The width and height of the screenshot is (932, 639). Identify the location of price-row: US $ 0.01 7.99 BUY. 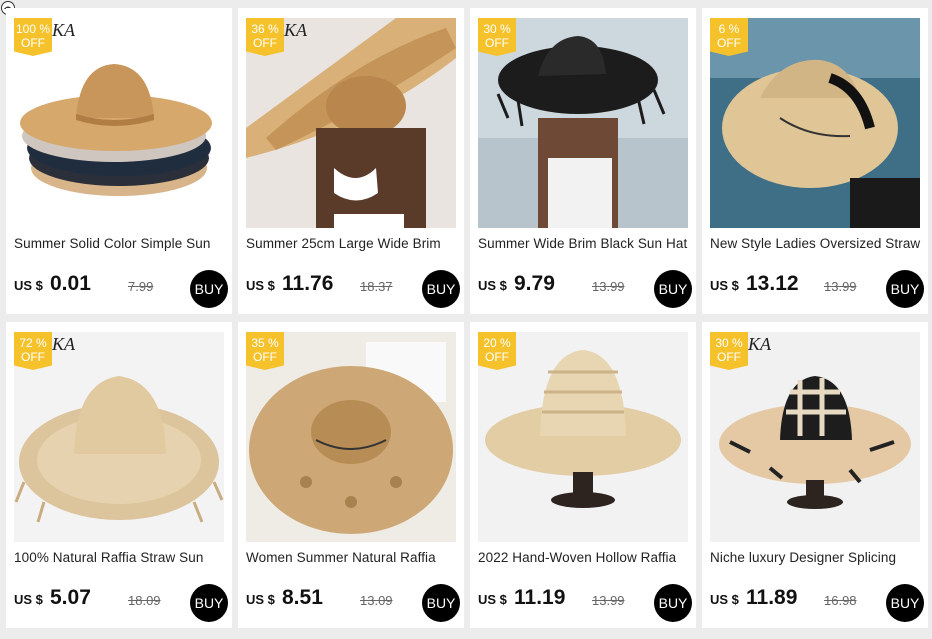
(121, 290).